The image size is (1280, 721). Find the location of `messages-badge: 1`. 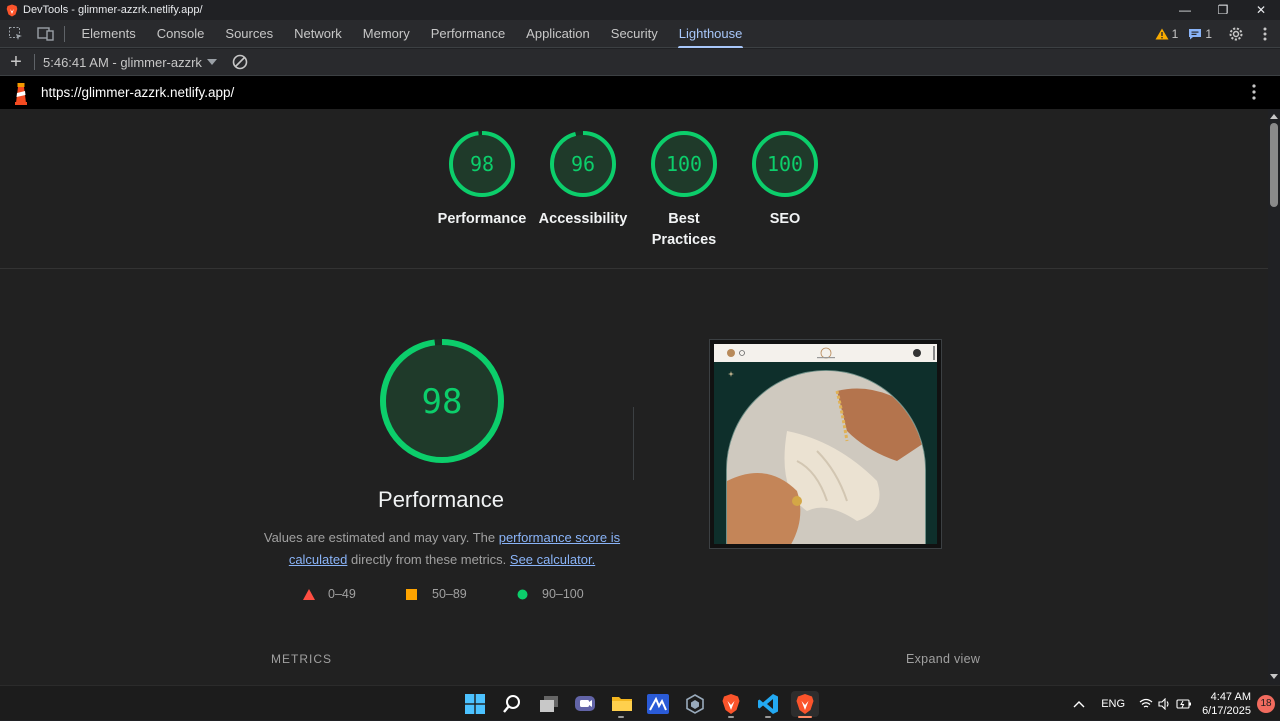

messages-badge: 1 is located at coordinates (1200, 34).